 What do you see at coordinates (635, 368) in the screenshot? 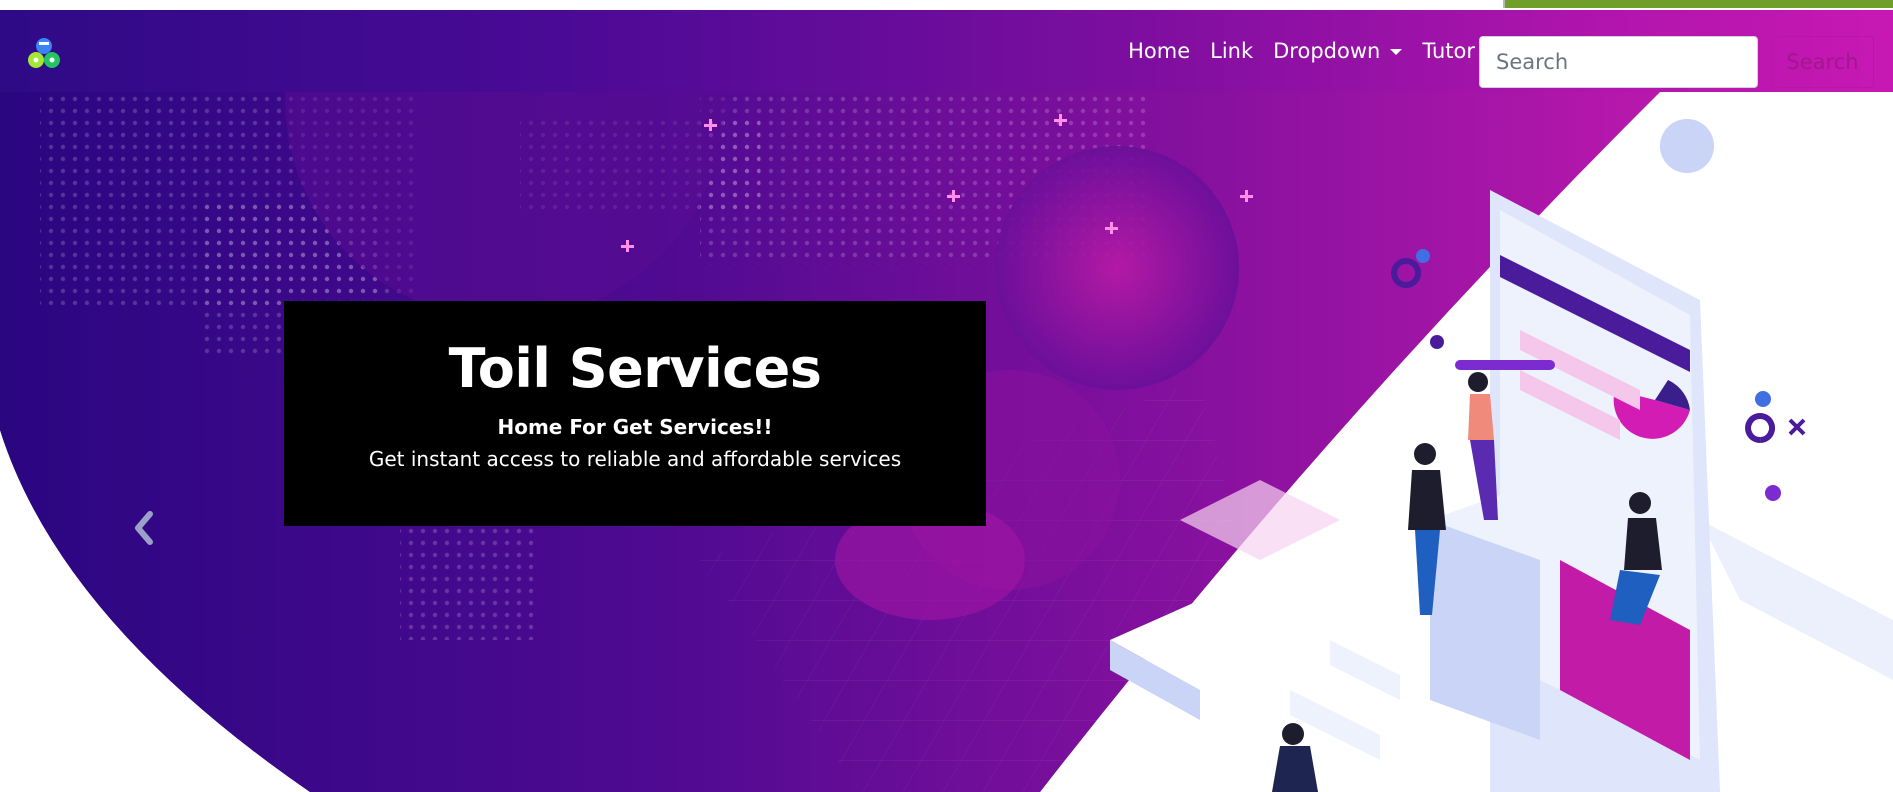
I see `caption-title: Toil Services` at bounding box center [635, 368].